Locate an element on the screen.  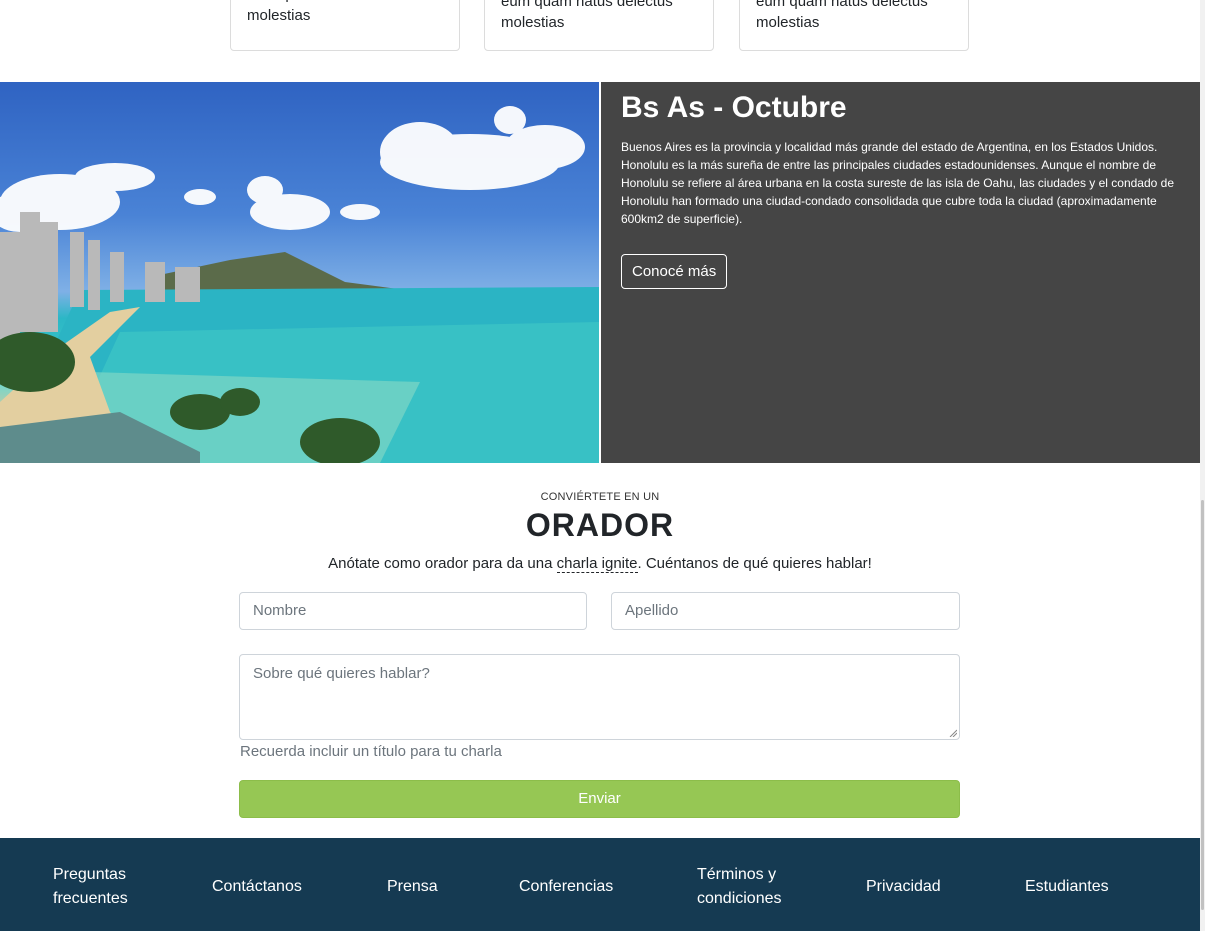
footer-link-students: Estudiantes is located at coordinates (1067, 887).